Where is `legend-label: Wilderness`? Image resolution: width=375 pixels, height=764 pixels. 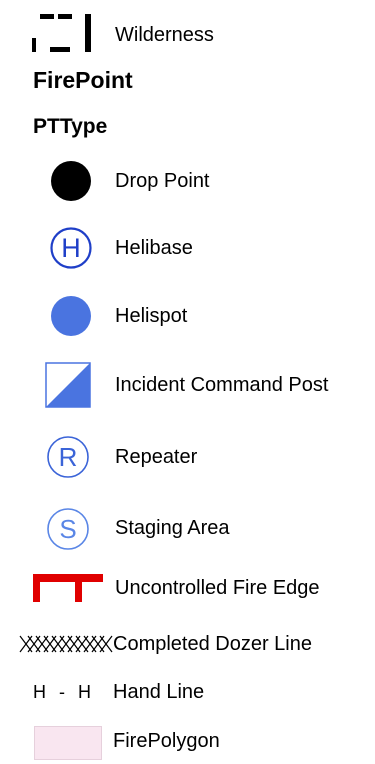 legend-label: Wilderness is located at coordinates (164, 35).